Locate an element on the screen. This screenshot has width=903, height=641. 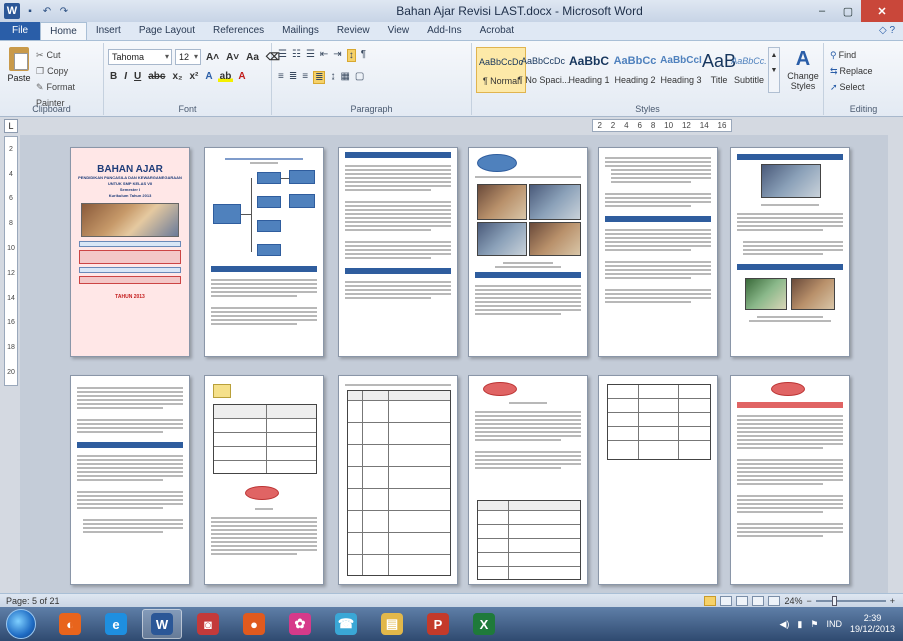
taskbar-app-button: ● is located at coordinates (254, 624).